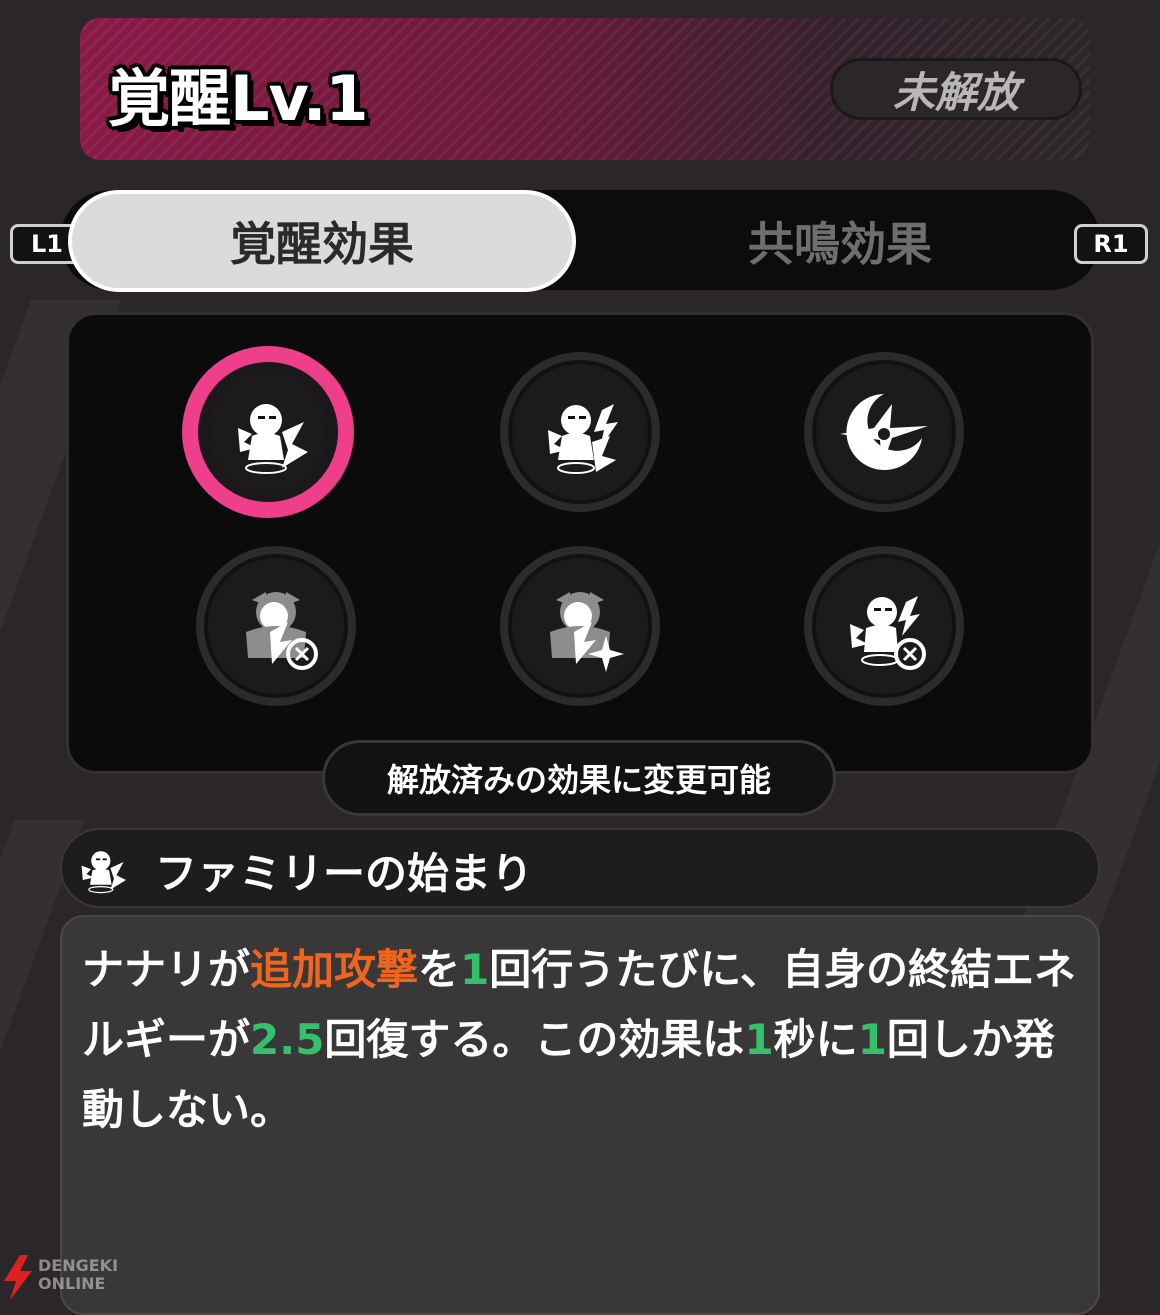 The height and width of the screenshot is (1315, 1160). What do you see at coordinates (334, 969) in the screenshot?
I see `keyword-follow-up-attack: 追加攻撃` at bounding box center [334, 969].